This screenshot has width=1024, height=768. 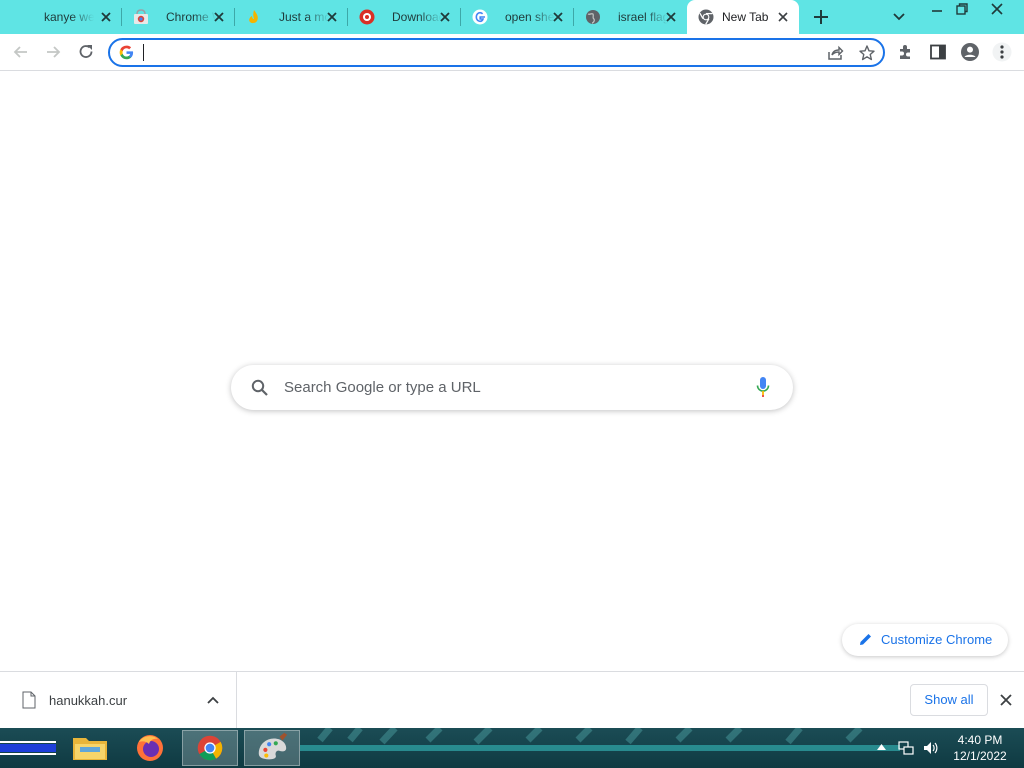 I want to click on taskbar: 4:40 PM 12/1/2022, so click(x=512, y=748).